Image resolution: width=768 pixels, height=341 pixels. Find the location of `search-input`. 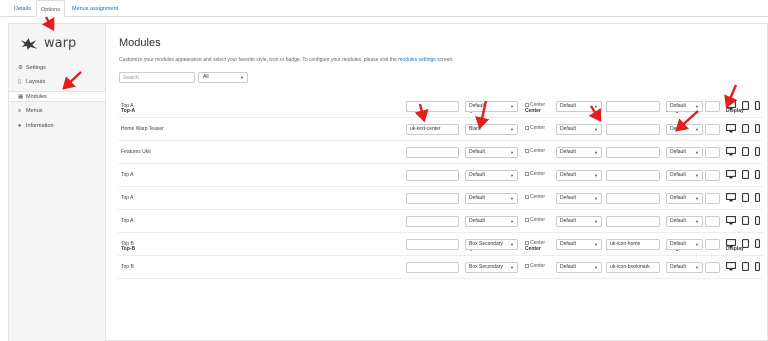

search-input is located at coordinates (157, 77).